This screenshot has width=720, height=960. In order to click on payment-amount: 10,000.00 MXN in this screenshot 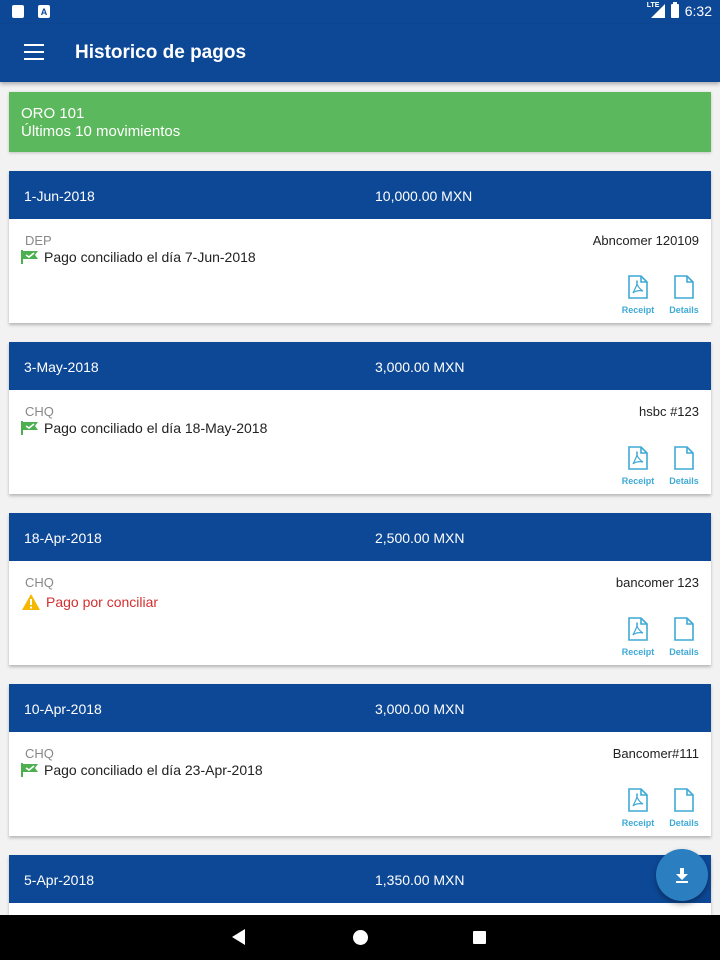, I will do `click(424, 196)`.